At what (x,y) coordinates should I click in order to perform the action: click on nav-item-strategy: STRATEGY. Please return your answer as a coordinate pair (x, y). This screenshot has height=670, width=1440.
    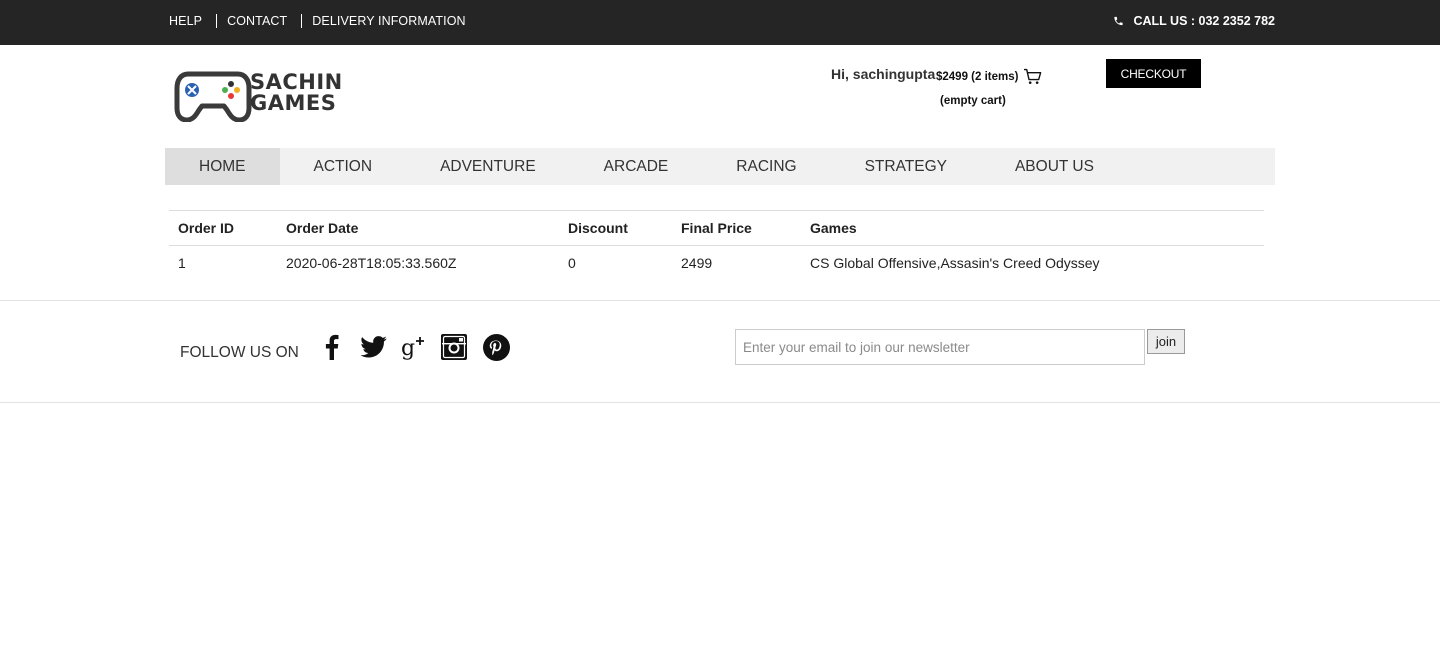
    Looking at the image, I should click on (906, 166).